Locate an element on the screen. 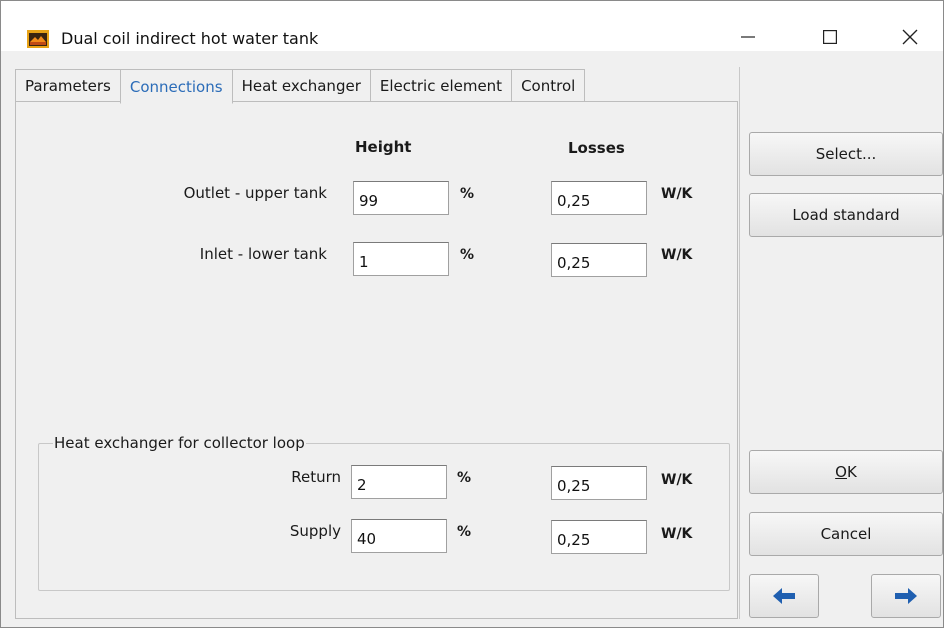 Image resolution: width=944 pixels, height=628 pixels. cancel-button: Cancel is located at coordinates (846, 534).